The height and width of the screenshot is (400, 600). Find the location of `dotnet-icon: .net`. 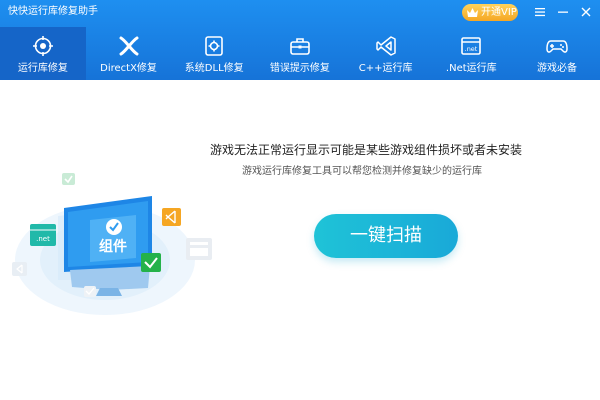

dotnet-icon: .net is located at coordinates (471, 46).